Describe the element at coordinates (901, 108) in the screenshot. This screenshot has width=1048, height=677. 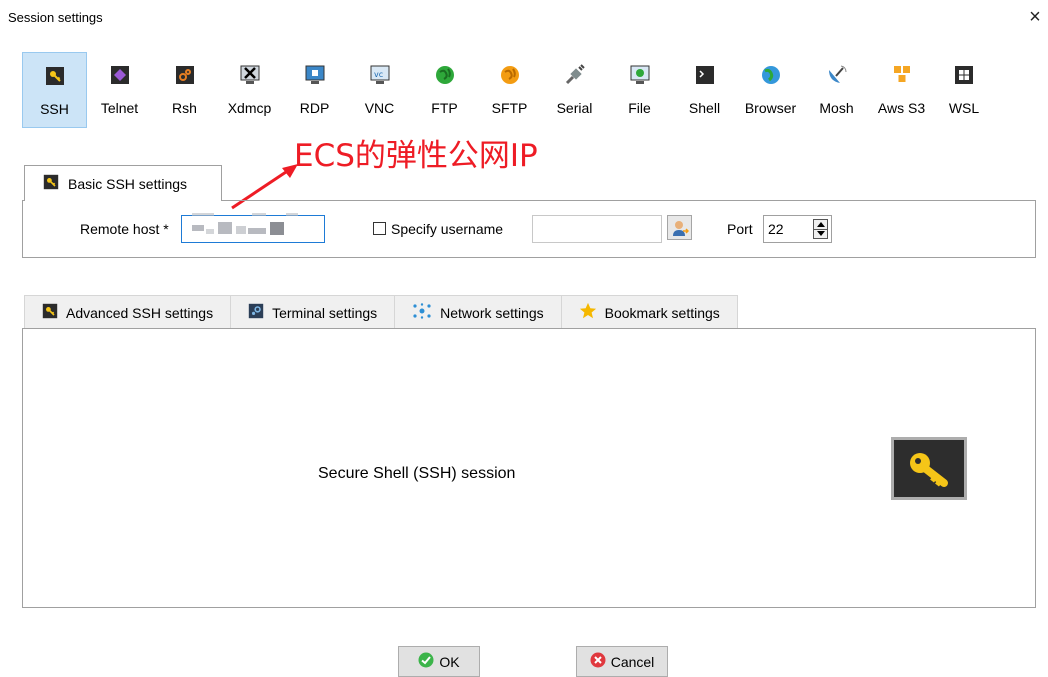
I see `session-type-label: Aws S3` at that location.